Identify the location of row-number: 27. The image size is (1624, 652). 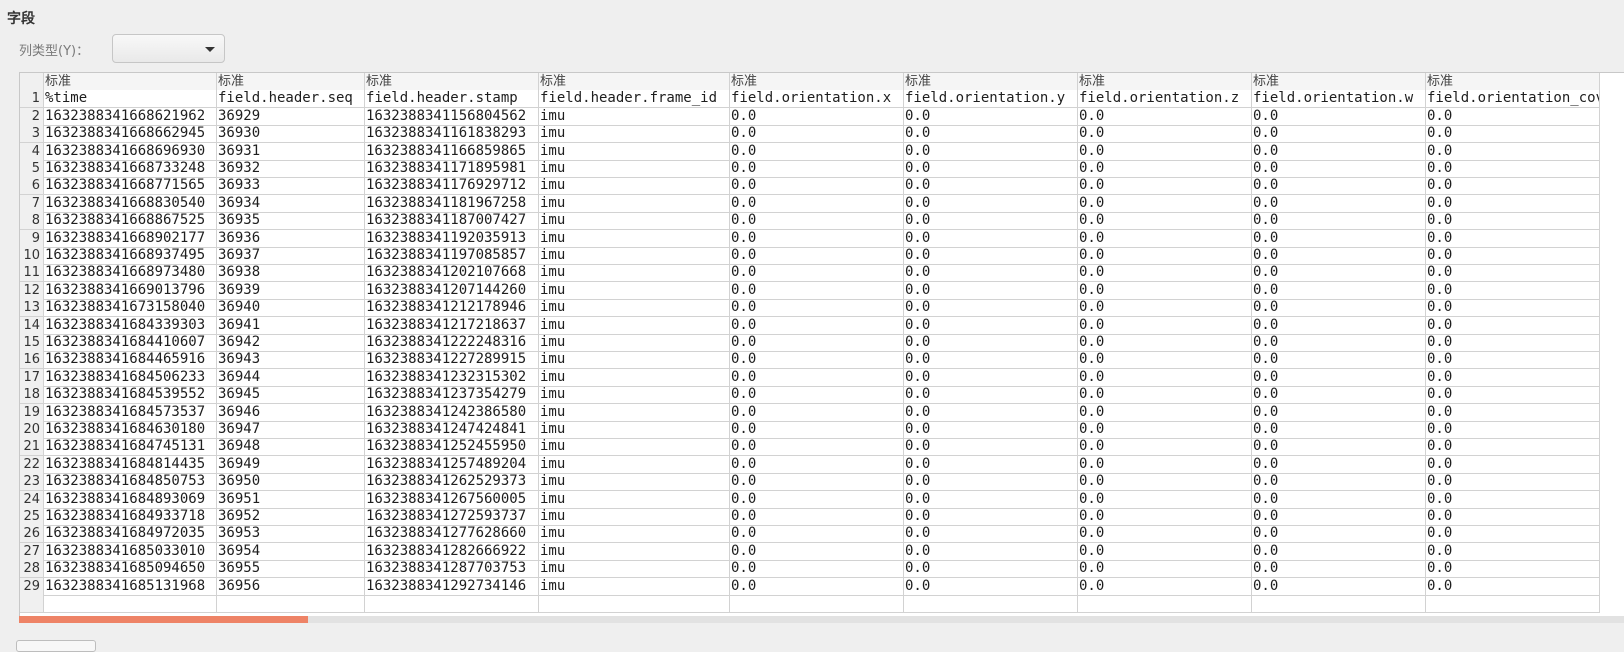
(32, 551).